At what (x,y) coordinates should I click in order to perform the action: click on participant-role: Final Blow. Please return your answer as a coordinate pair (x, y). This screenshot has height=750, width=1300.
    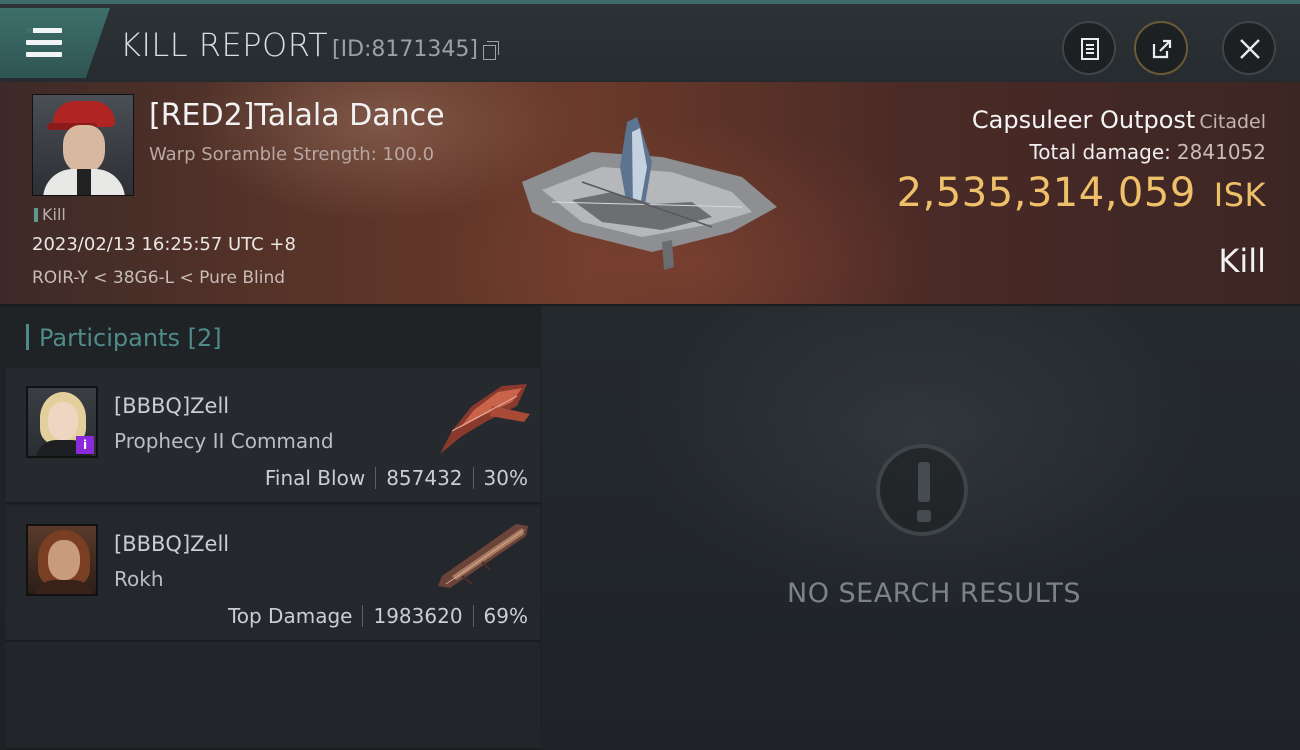
    Looking at the image, I should click on (315, 478).